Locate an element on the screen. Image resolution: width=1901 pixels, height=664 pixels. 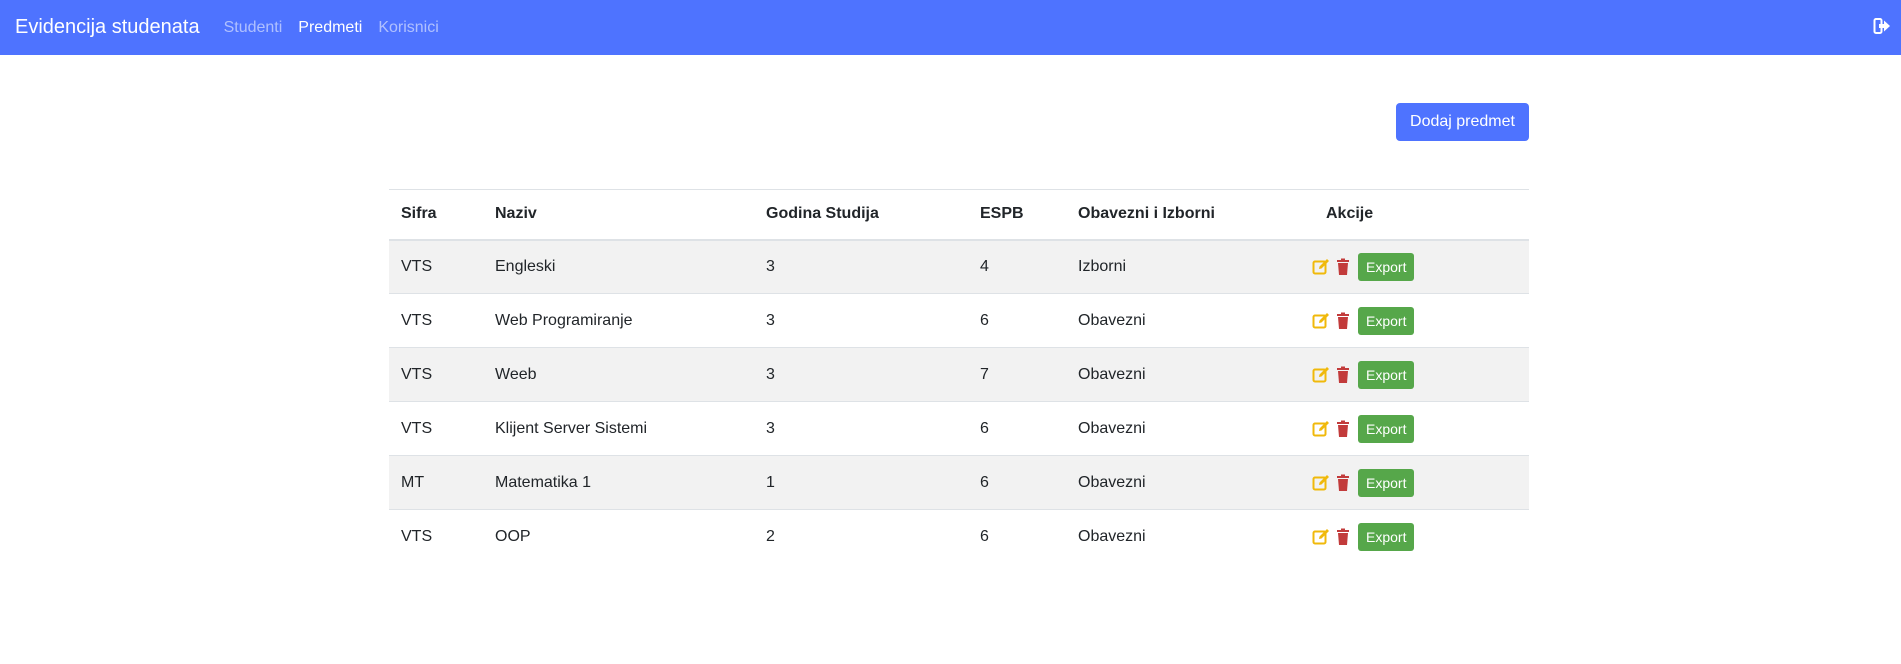
sign-out-icon is located at coordinates (1882, 26).